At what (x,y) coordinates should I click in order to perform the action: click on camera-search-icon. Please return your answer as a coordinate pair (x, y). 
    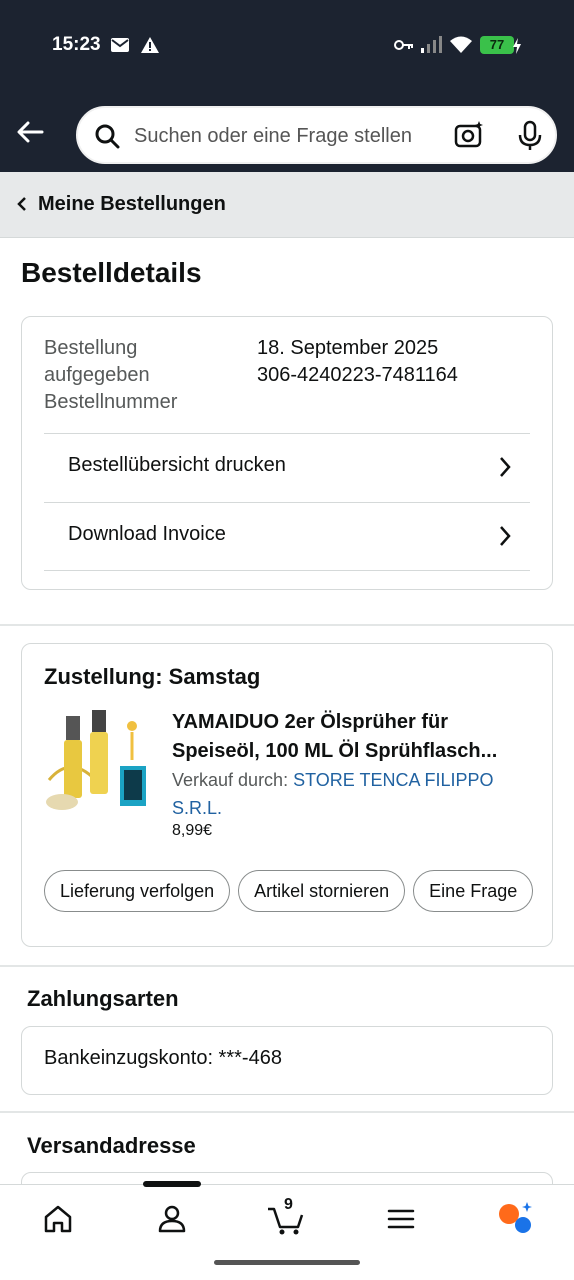
    Looking at the image, I should click on (469, 137).